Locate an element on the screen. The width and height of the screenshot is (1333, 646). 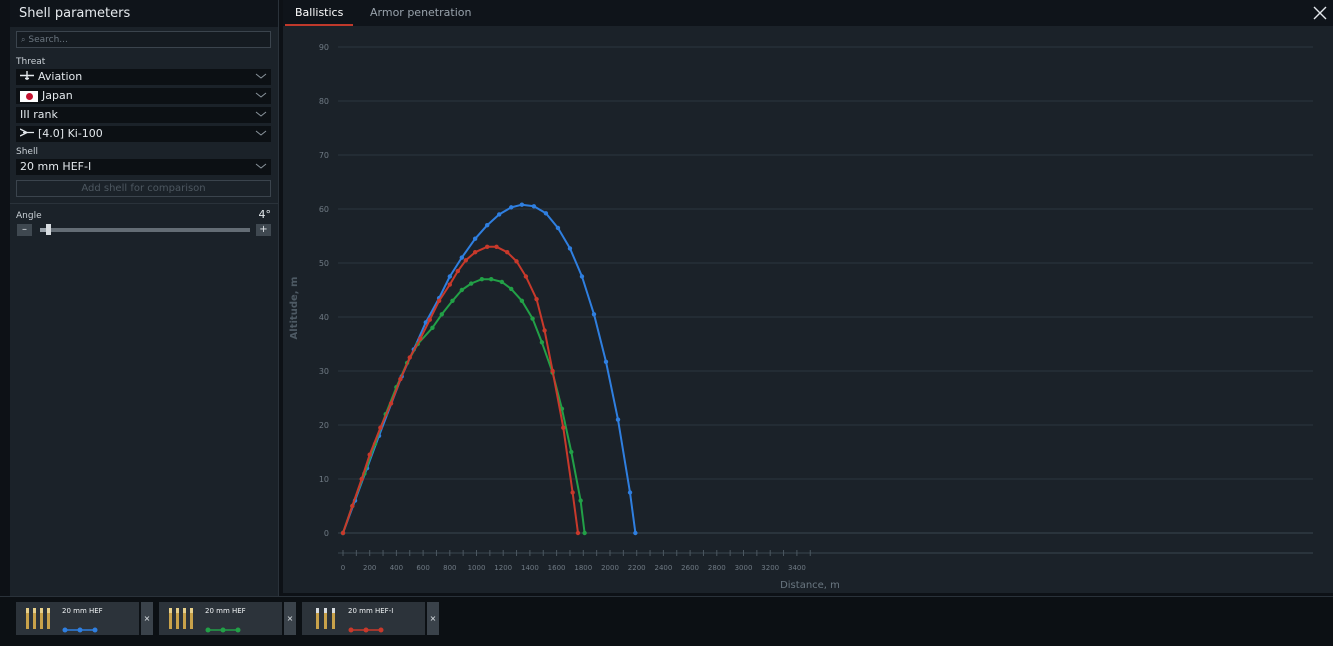
y-tick-label: 30 is located at coordinates (324, 371).